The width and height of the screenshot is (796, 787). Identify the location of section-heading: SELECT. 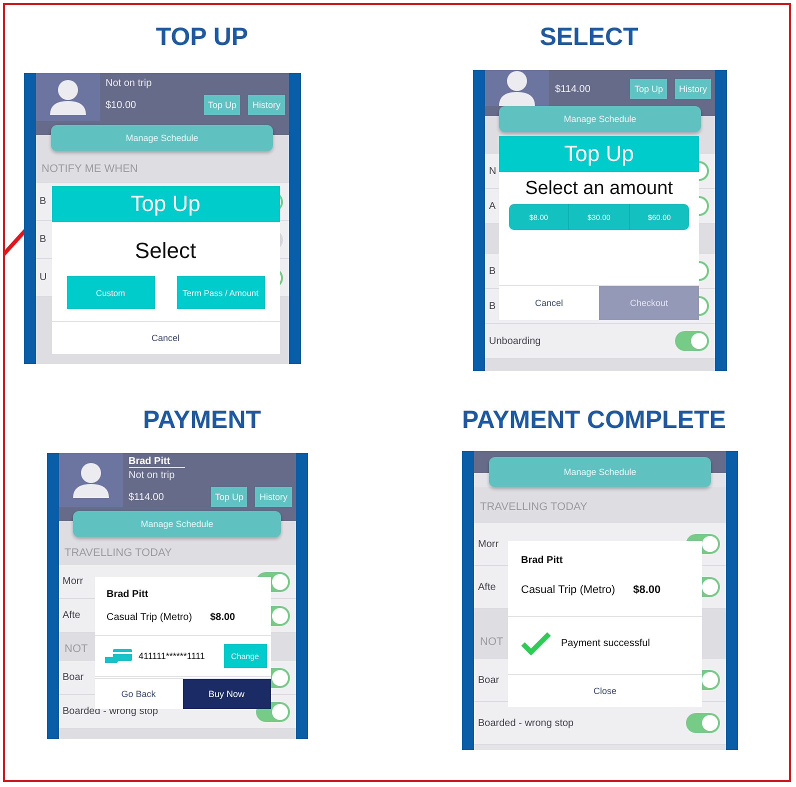
(589, 38).